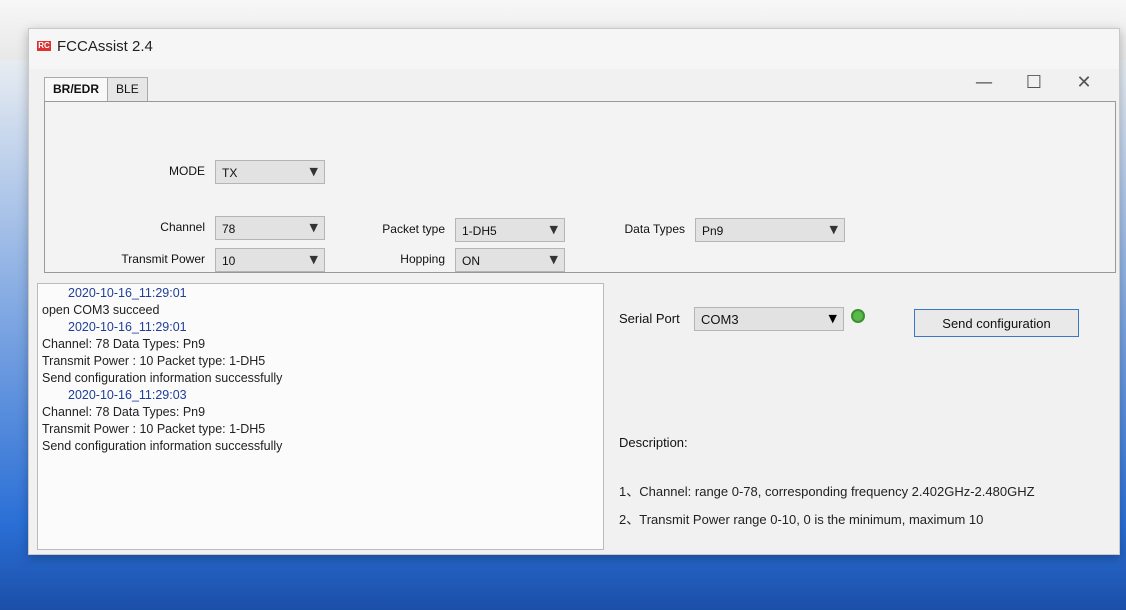 The height and width of the screenshot is (610, 1126). Describe the element at coordinates (654, 229) in the screenshot. I see `data-types-label: Data Types` at that location.